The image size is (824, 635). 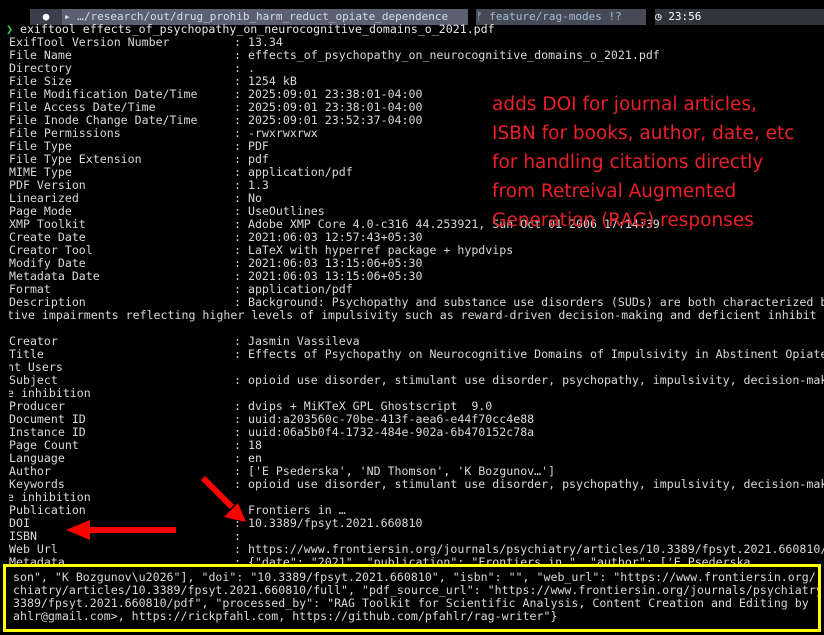 What do you see at coordinates (156, 507) in the screenshot?
I see `annotation-arrows` at bounding box center [156, 507].